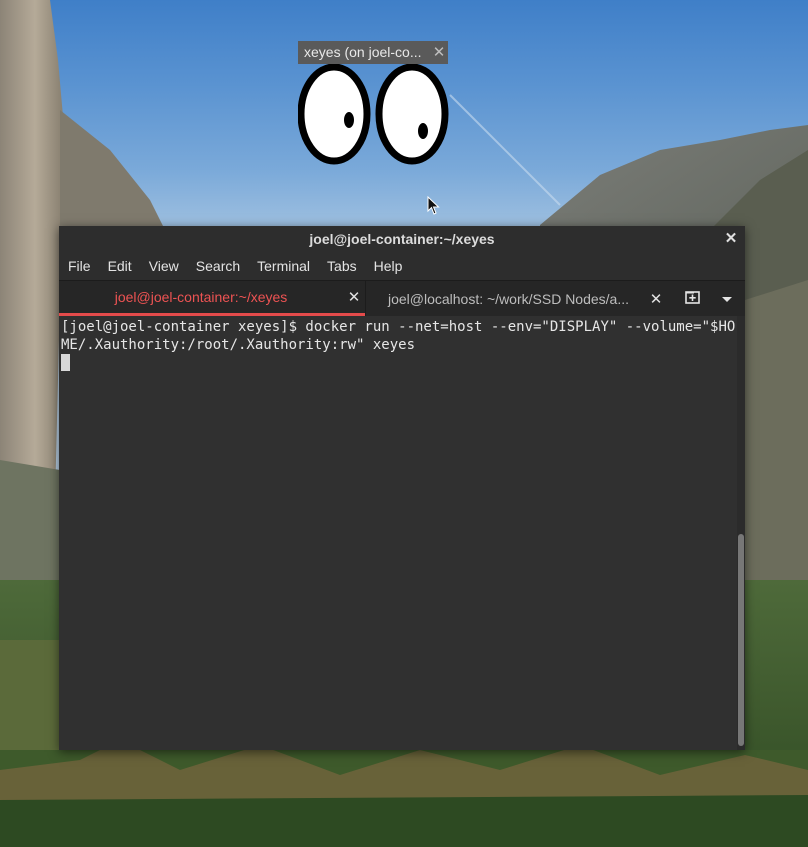 The width and height of the screenshot is (808, 847). What do you see at coordinates (423, 131) in the screenshot?
I see `right-pupil` at bounding box center [423, 131].